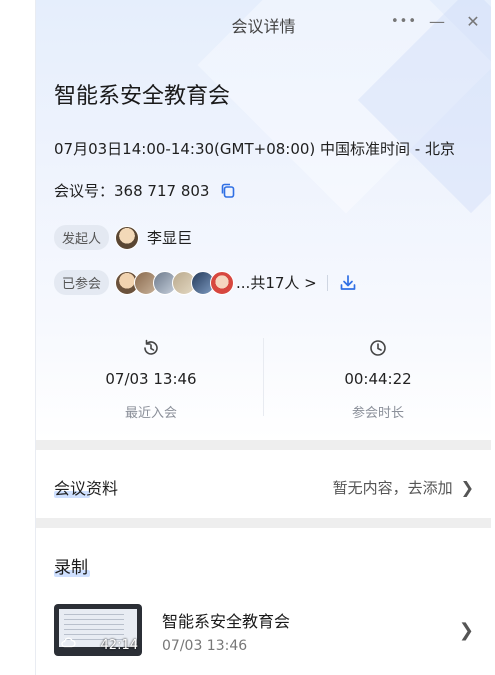 Image resolution: width=495 pixels, height=675 pixels. Describe the element at coordinates (392, 487) in the screenshot. I see `materials-status: 暂无内容，去添加` at that location.